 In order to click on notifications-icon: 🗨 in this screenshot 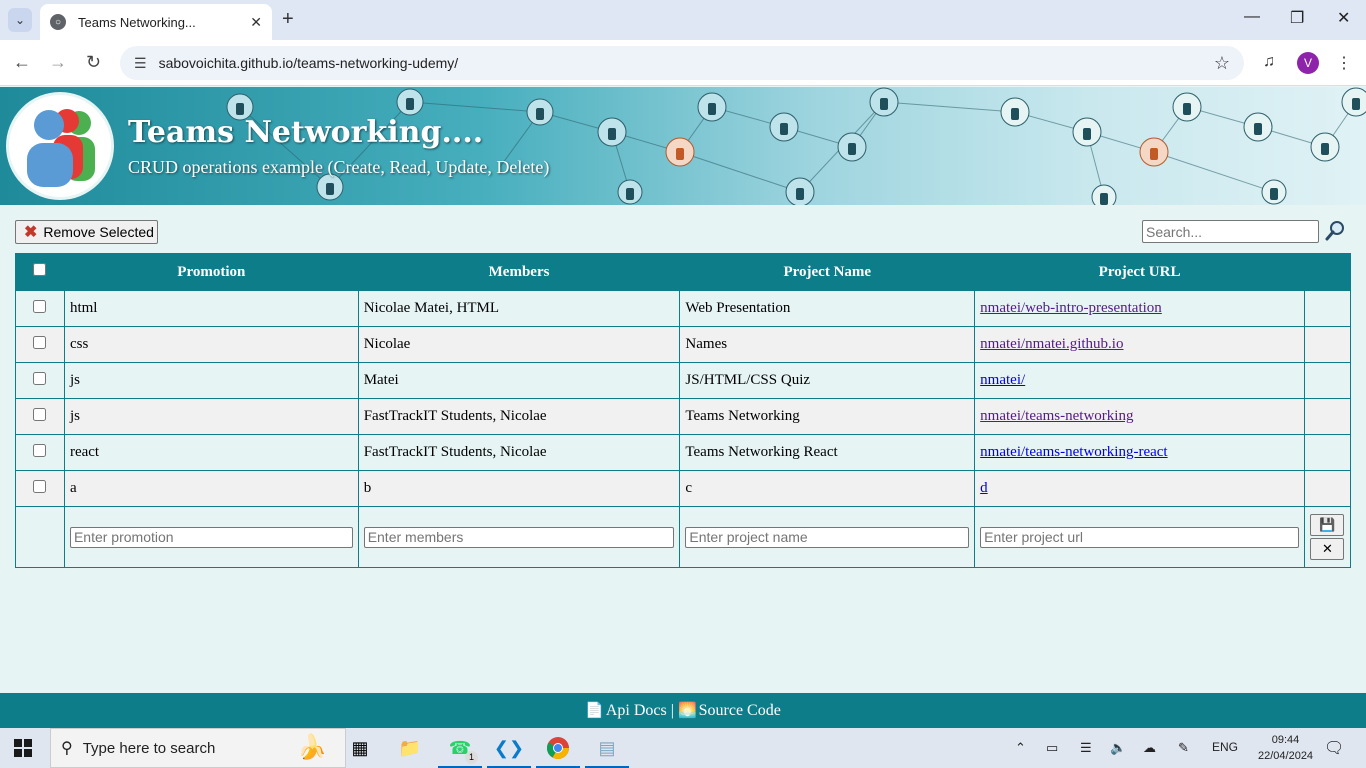, I will do `click(1334, 748)`.